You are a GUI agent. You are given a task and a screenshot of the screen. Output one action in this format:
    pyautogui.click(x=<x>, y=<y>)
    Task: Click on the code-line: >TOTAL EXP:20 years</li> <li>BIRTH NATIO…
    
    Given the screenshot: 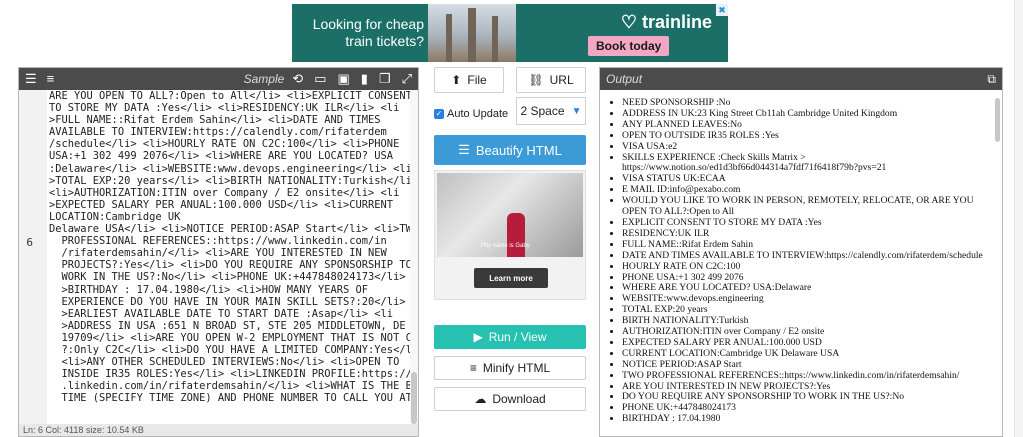 What is the action you would take?
    pyautogui.click(x=229, y=181)
    